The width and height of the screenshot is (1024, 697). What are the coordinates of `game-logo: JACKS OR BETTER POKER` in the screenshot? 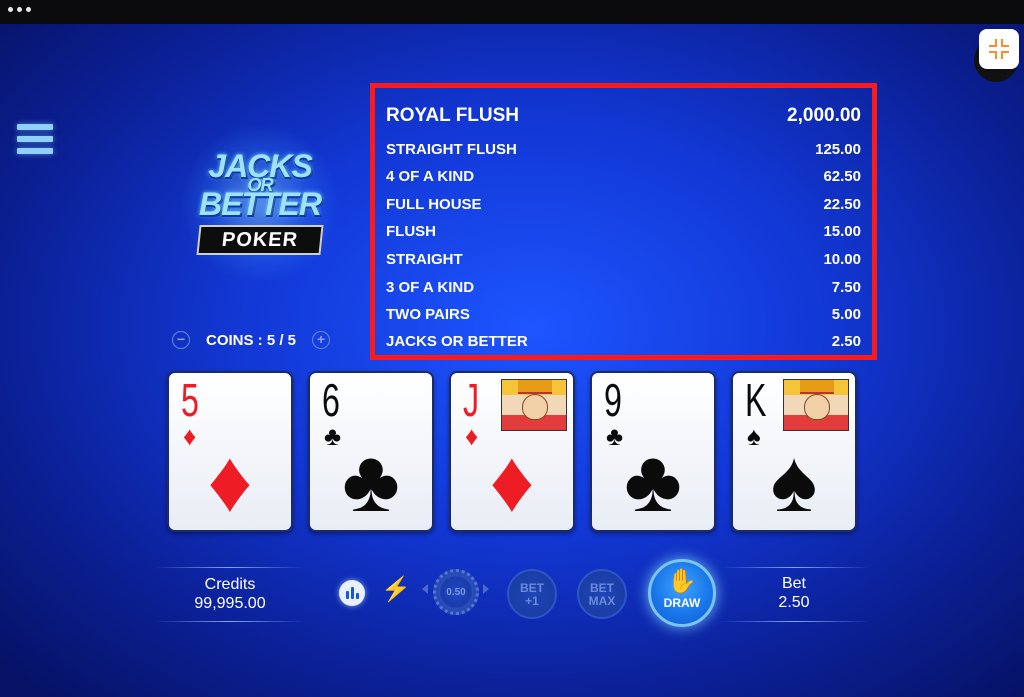 It's located at (260, 204).